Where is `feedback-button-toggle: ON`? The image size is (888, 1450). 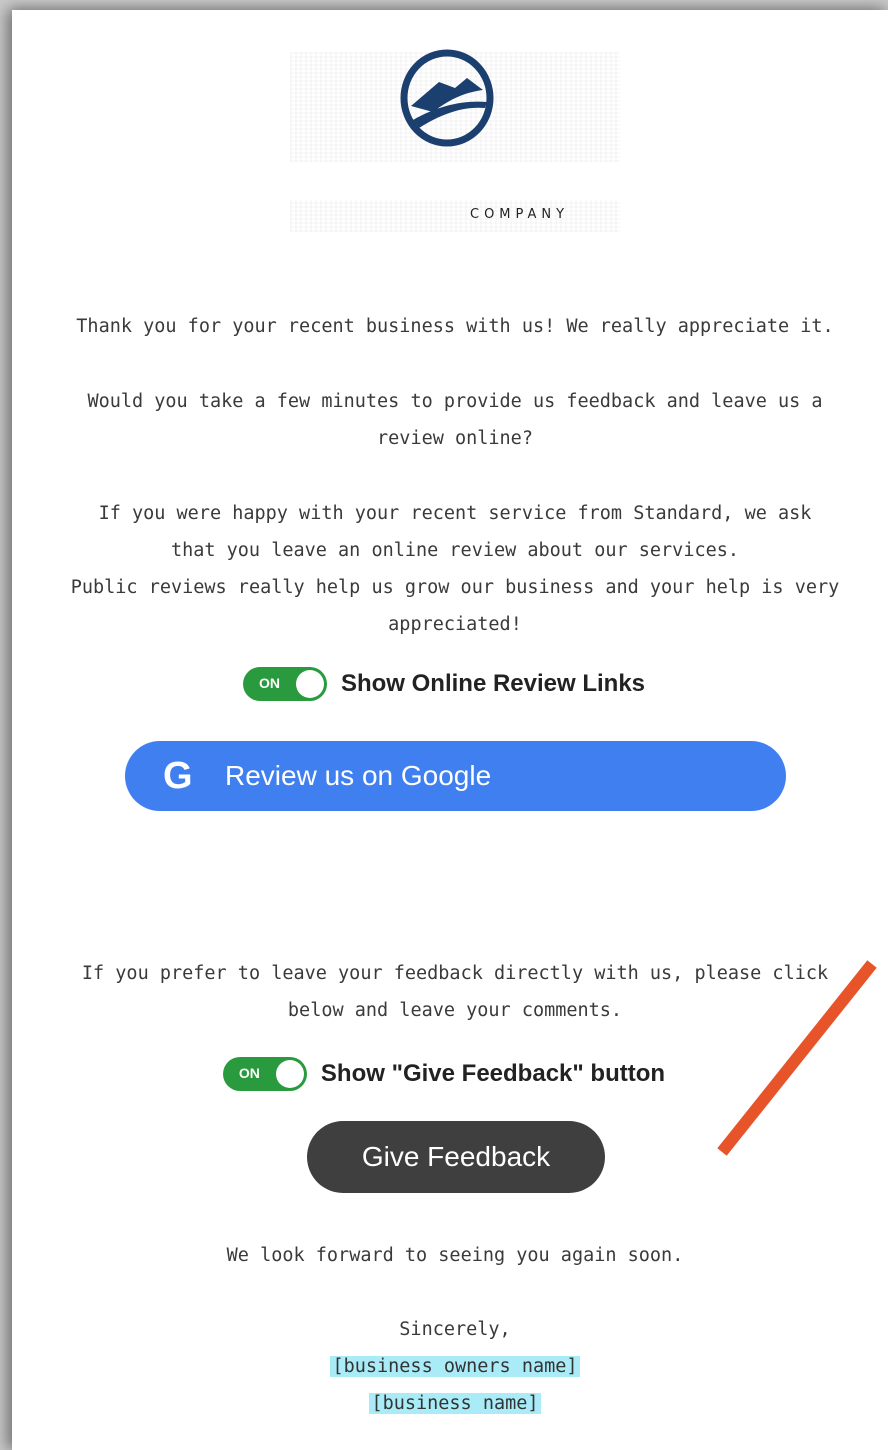
feedback-button-toggle: ON is located at coordinates (264, 1074).